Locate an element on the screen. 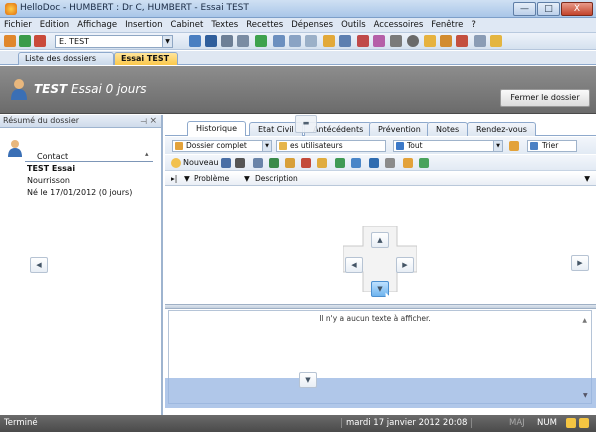 This screenshot has width=596, height=432. pin-icon: ⊣ is located at coordinates (143, 122).